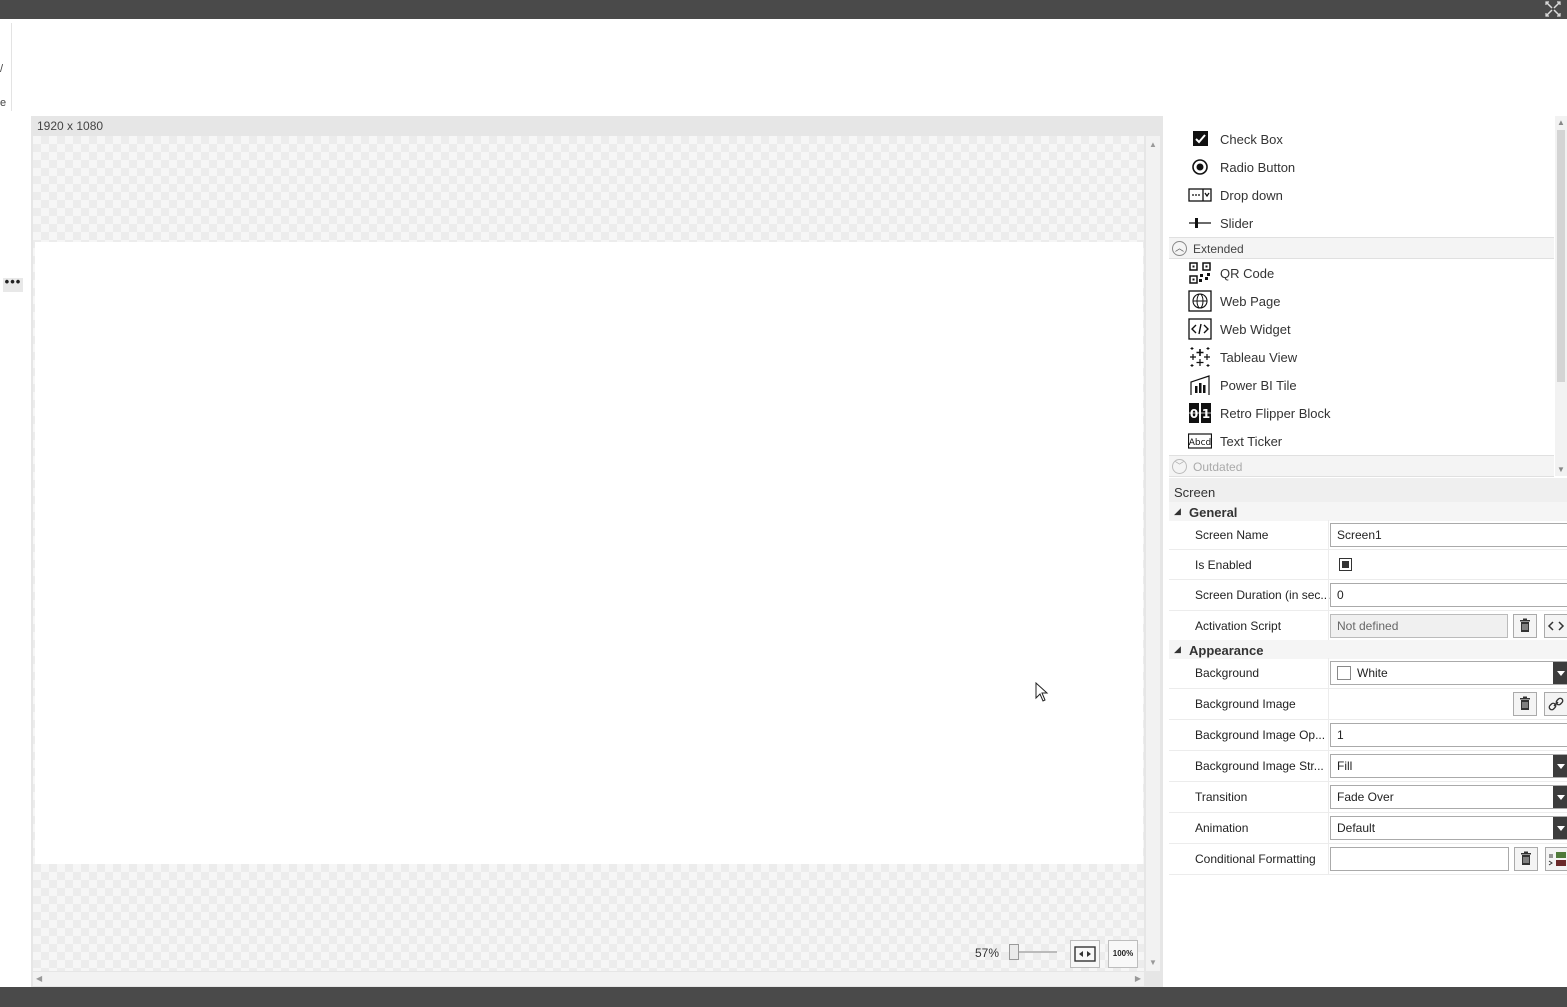 The width and height of the screenshot is (1567, 1007). I want to click on scroll-right-icon: ▶, so click(1138, 978).